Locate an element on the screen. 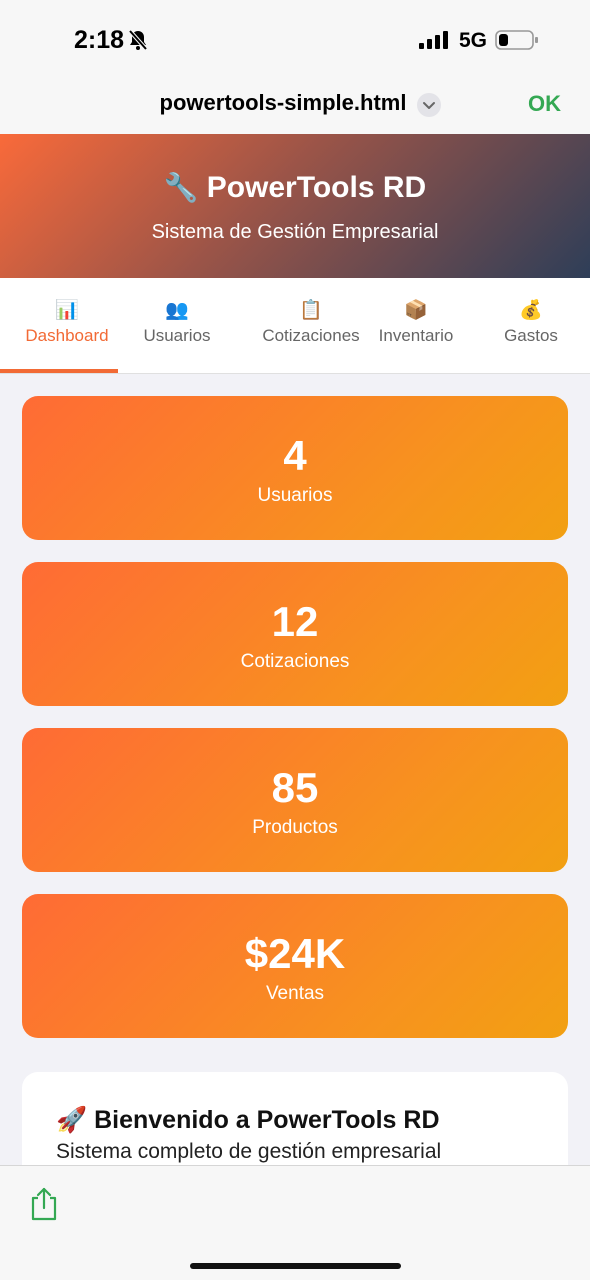 The height and width of the screenshot is (1280, 590). stat-card-cotizaciones: 12 Cotizaciones is located at coordinates (295, 634).